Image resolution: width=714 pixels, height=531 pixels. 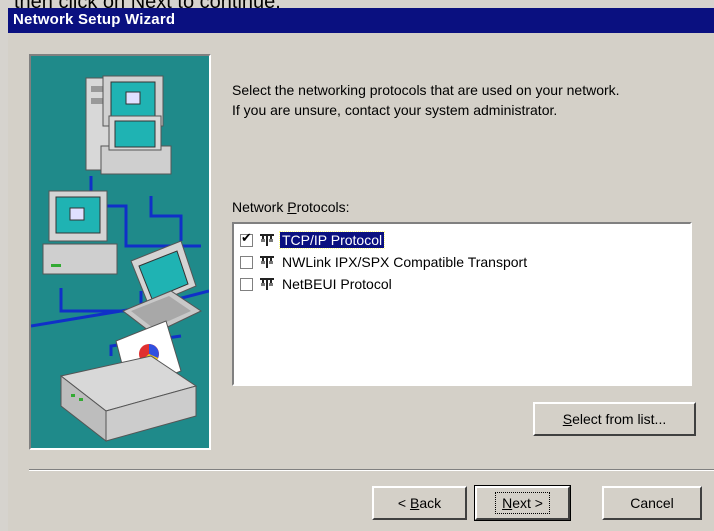 I want to click on protocols-label-accel: P, so click(x=292, y=207).